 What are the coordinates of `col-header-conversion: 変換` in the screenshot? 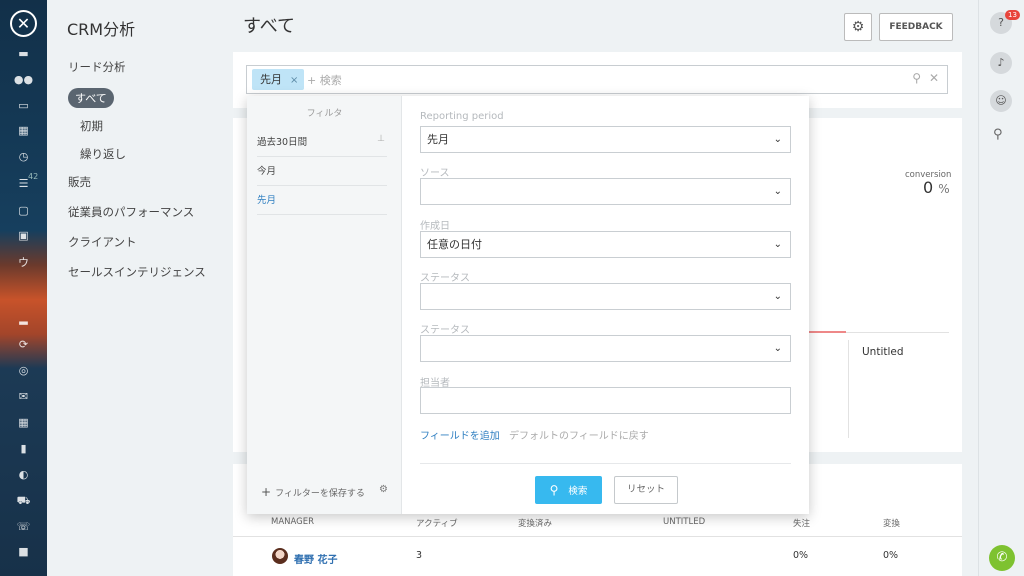 It's located at (891, 523).